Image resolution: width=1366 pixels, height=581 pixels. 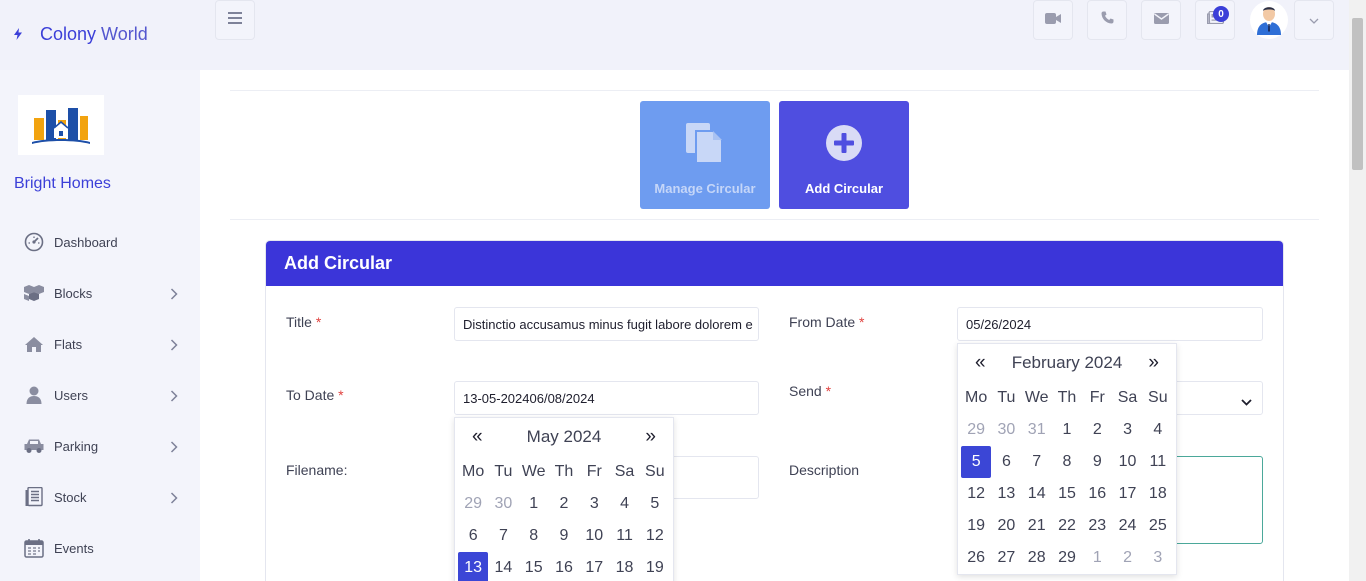 I want to click on page-scrollbar, so click(x=1357, y=290).